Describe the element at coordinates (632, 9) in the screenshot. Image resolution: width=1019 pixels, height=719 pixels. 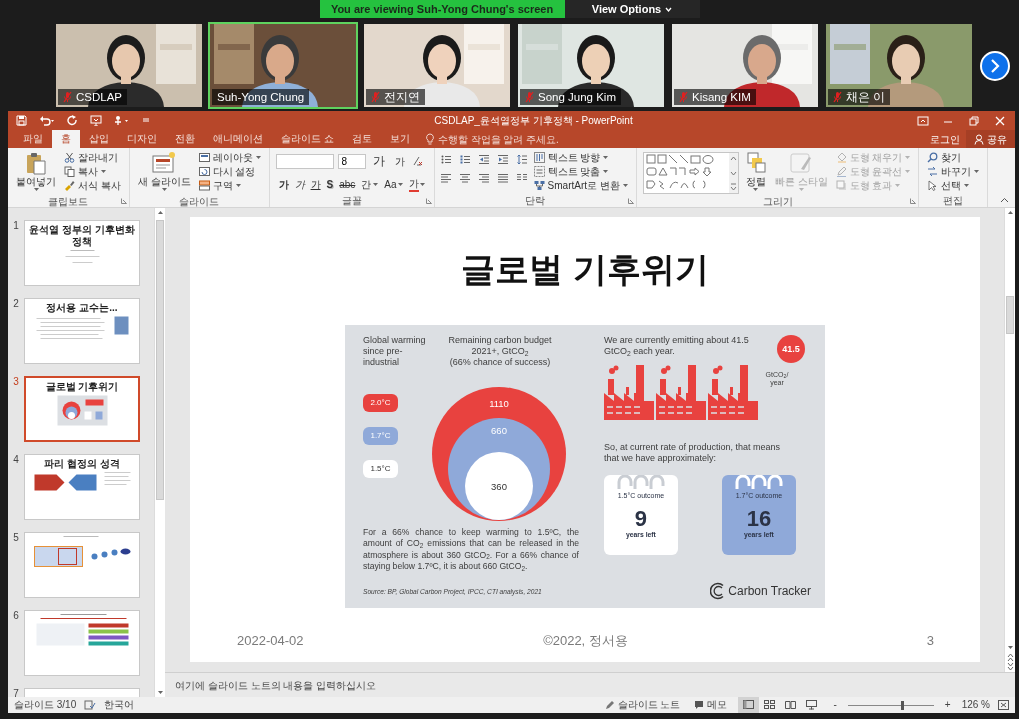
I see `view-options-button: View Options` at that location.